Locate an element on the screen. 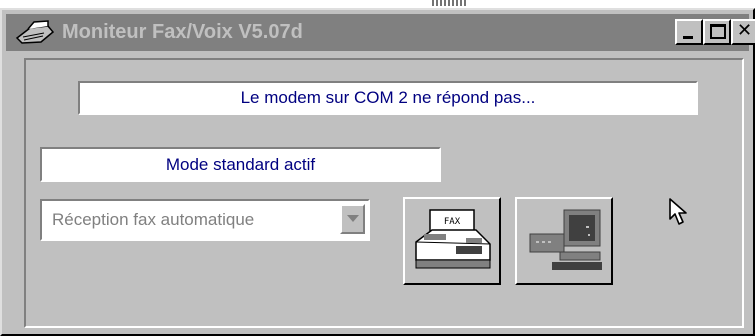  fax-machine-icon: FAX is located at coordinates (453, 239).